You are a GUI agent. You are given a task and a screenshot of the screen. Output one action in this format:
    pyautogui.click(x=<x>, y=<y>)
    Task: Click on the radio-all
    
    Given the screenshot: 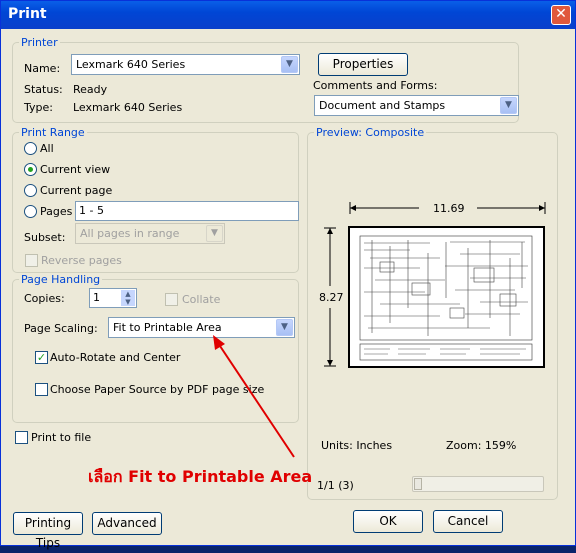 What is the action you would take?
    pyautogui.click(x=30, y=148)
    